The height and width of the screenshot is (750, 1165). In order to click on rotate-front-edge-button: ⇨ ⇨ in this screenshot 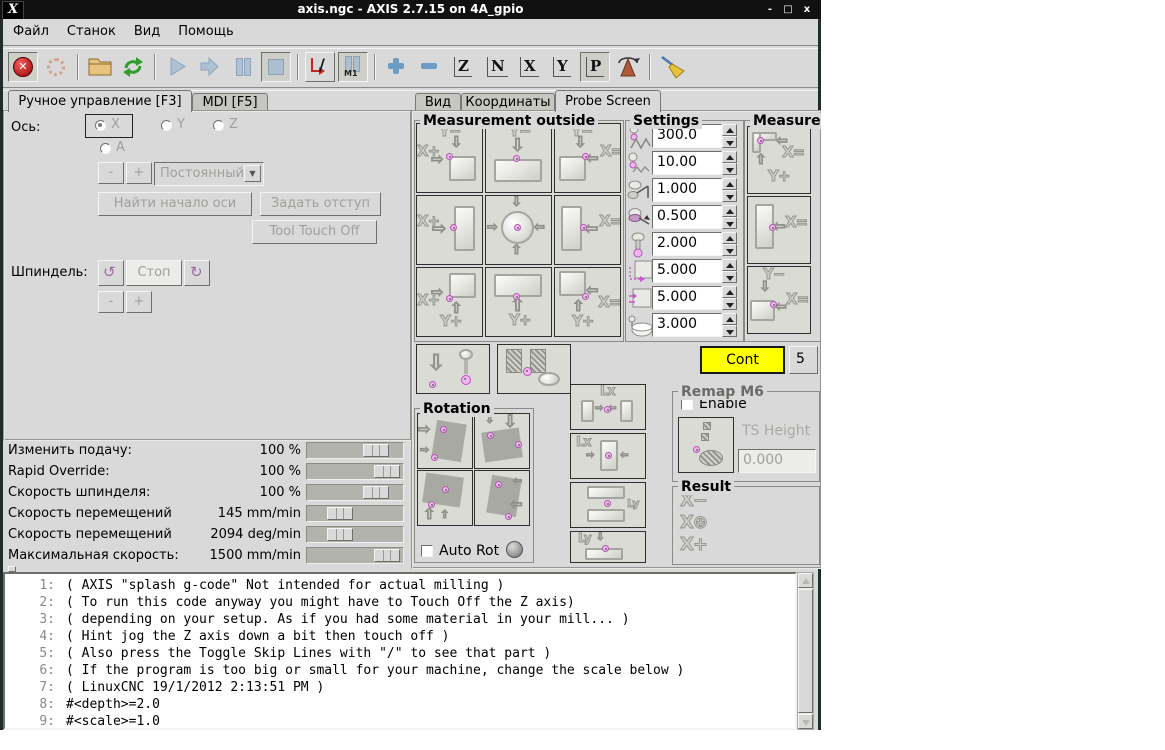, I will do `click(445, 441)`.